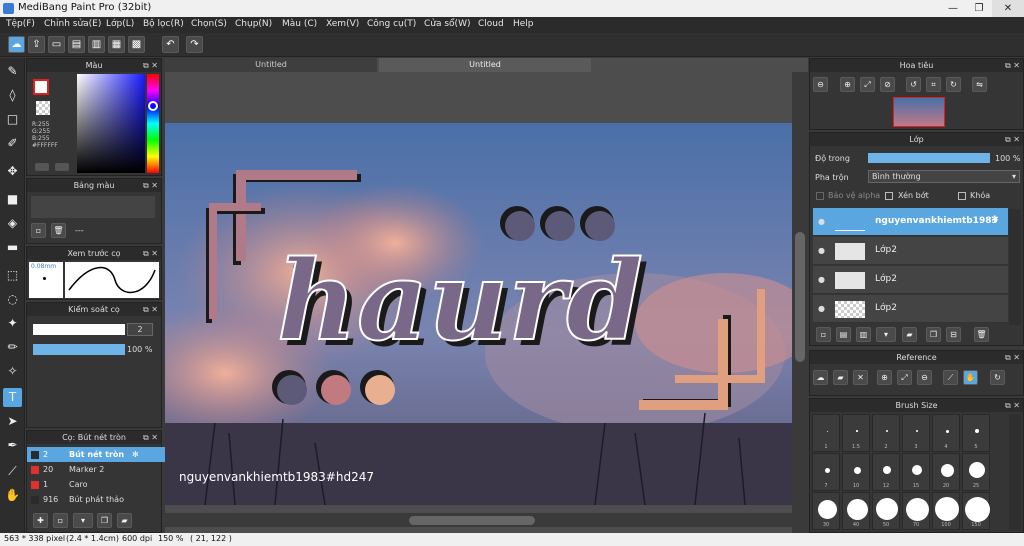 This screenshot has width=1024, height=546. I want to click on hand-tool-icon: ✋, so click(12, 495).